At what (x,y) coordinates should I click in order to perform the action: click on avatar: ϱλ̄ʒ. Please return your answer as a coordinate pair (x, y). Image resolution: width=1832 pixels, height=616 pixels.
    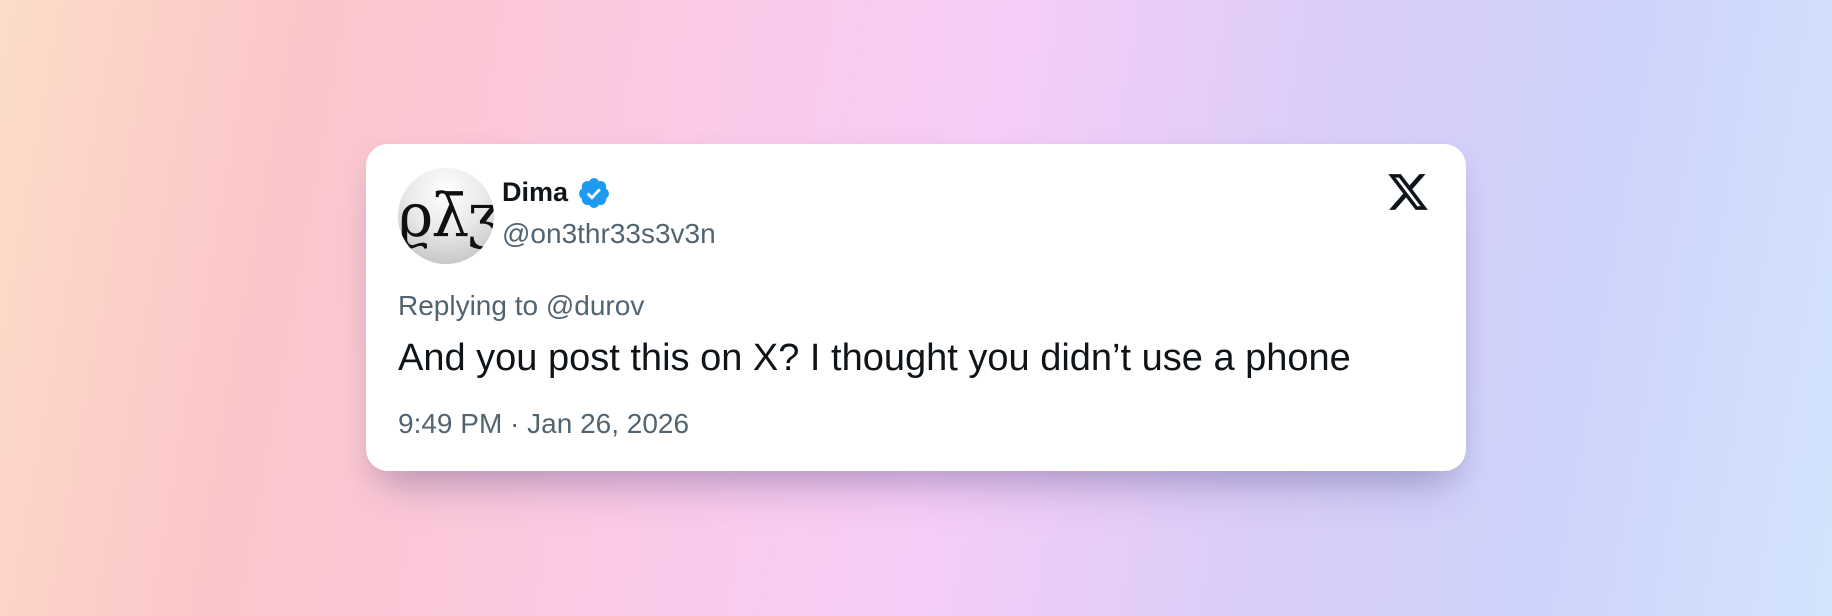
    Looking at the image, I should click on (446, 216).